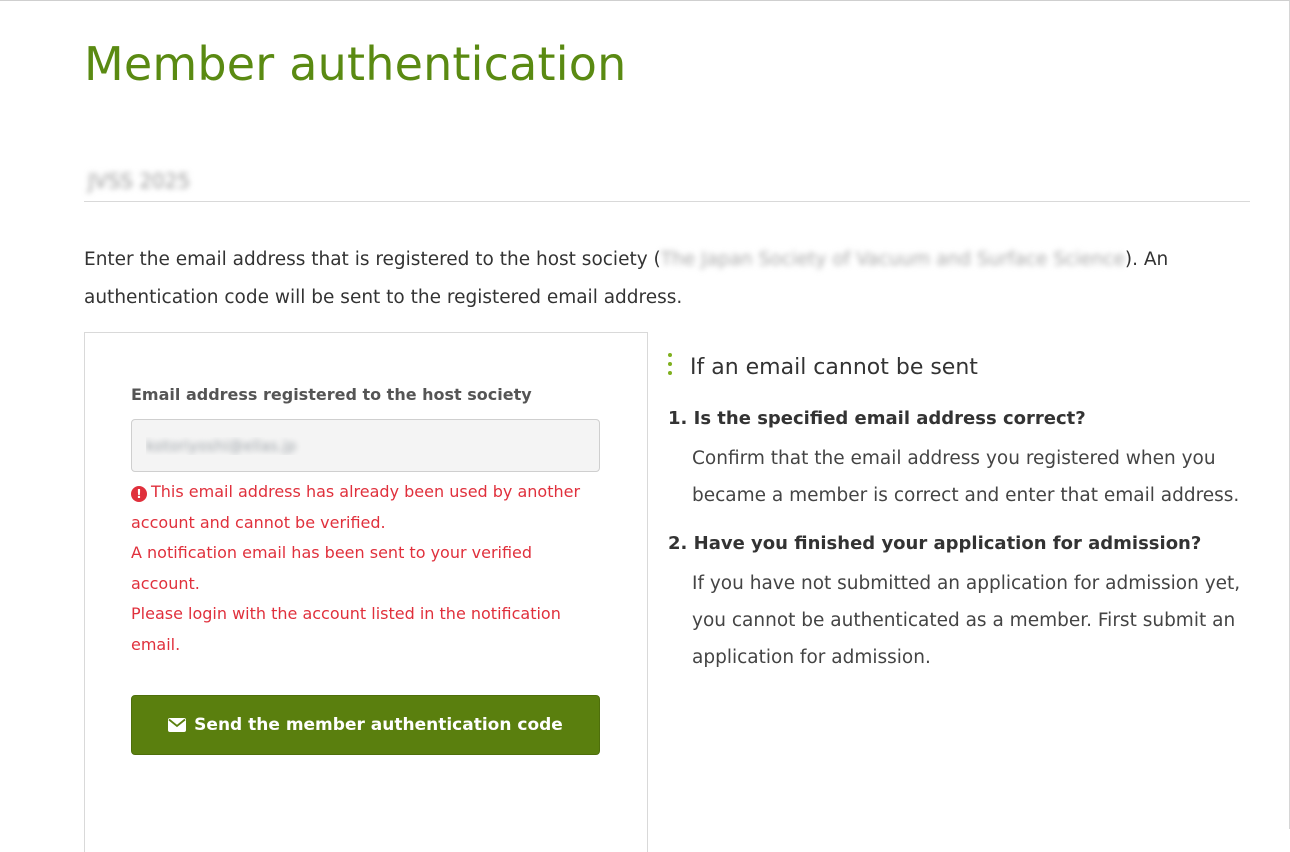 The image size is (1290, 852). Describe the element at coordinates (139, 494) in the screenshot. I see `exclamation-circle-icon: !` at that location.